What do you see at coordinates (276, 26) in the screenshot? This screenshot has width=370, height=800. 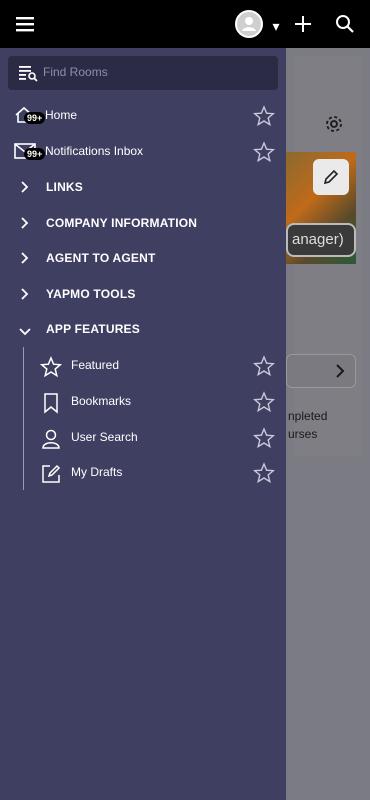 I see `caret-down-icon: ▾` at bounding box center [276, 26].